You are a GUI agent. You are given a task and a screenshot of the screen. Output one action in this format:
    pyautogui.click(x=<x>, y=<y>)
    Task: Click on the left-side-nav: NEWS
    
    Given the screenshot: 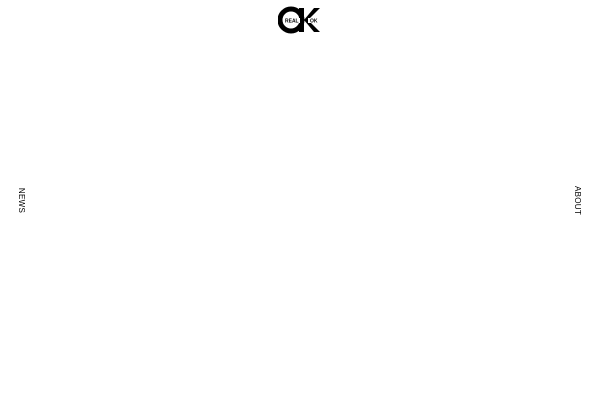 What is the action you would take?
    pyautogui.click(x=22, y=200)
    